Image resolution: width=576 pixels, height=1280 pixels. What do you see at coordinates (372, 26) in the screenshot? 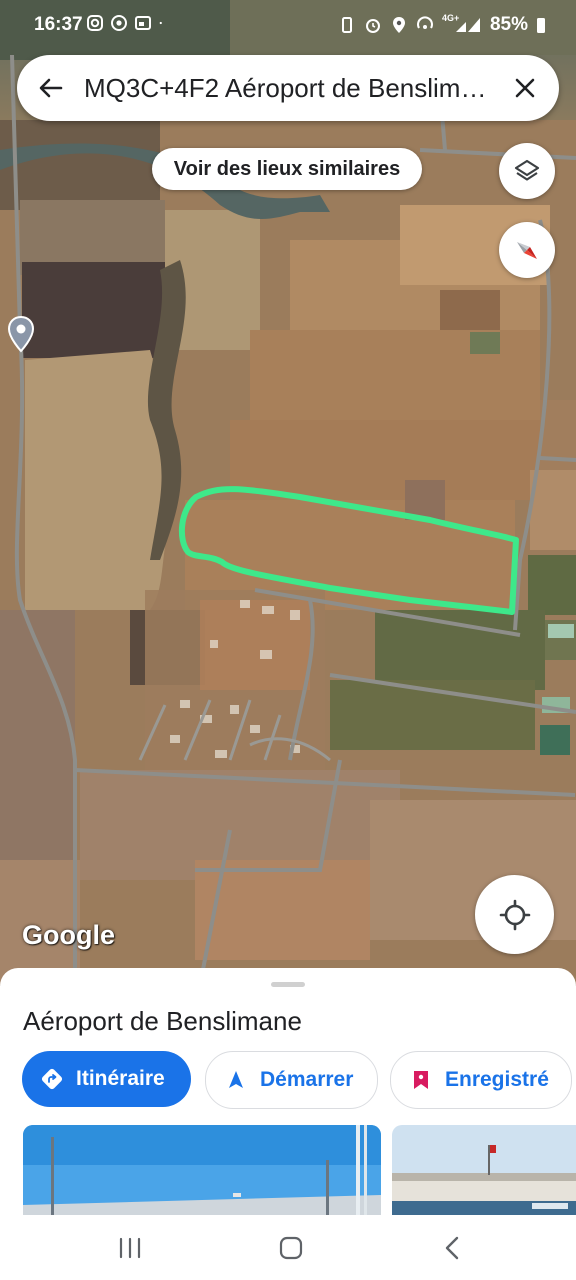
I see `alarm-icon` at bounding box center [372, 26].